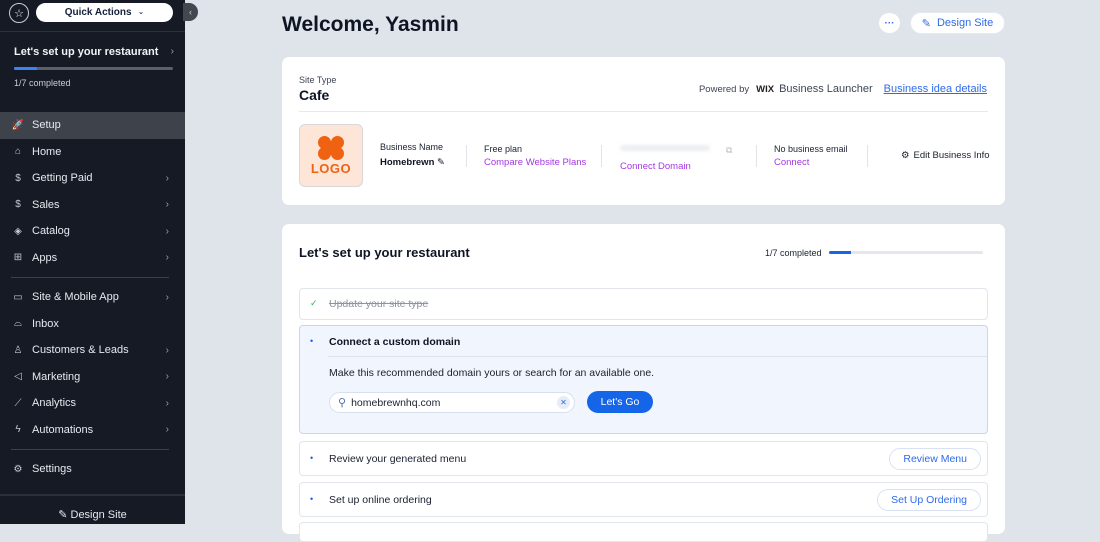 This screenshot has height=542, width=1100. What do you see at coordinates (18, 403) in the screenshot?
I see `analytics-icon: ⟋` at bounding box center [18, 403].